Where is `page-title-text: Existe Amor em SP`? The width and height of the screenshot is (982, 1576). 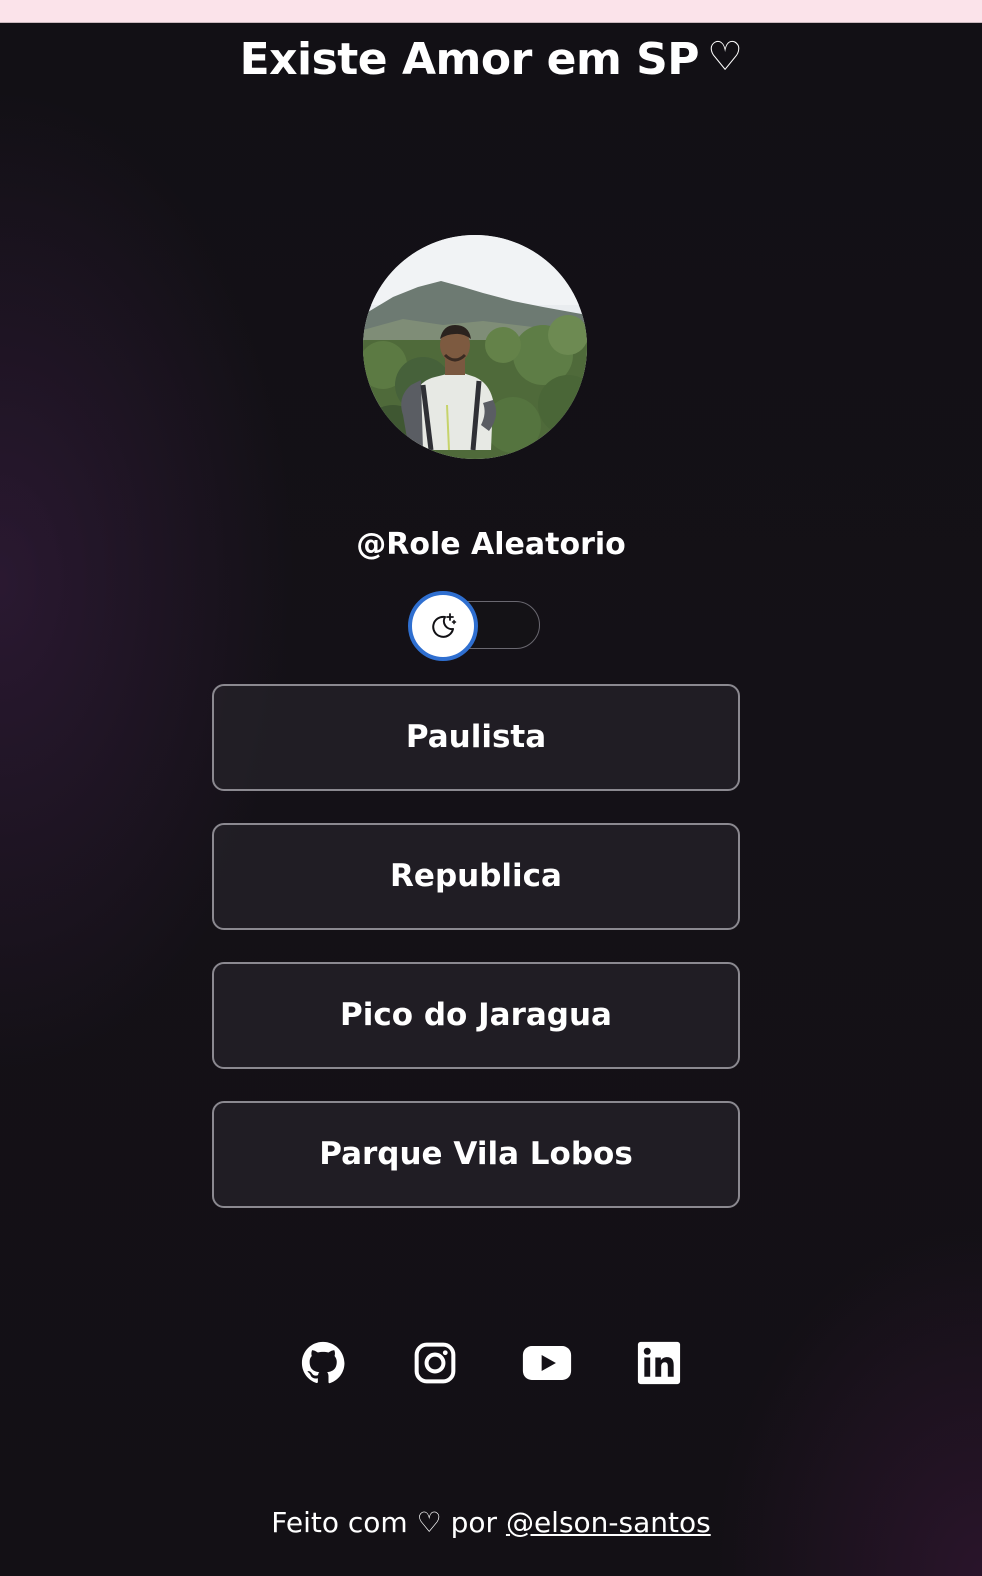
page-title-text: Existe Amor em SP is located at coordinates (469, 59).